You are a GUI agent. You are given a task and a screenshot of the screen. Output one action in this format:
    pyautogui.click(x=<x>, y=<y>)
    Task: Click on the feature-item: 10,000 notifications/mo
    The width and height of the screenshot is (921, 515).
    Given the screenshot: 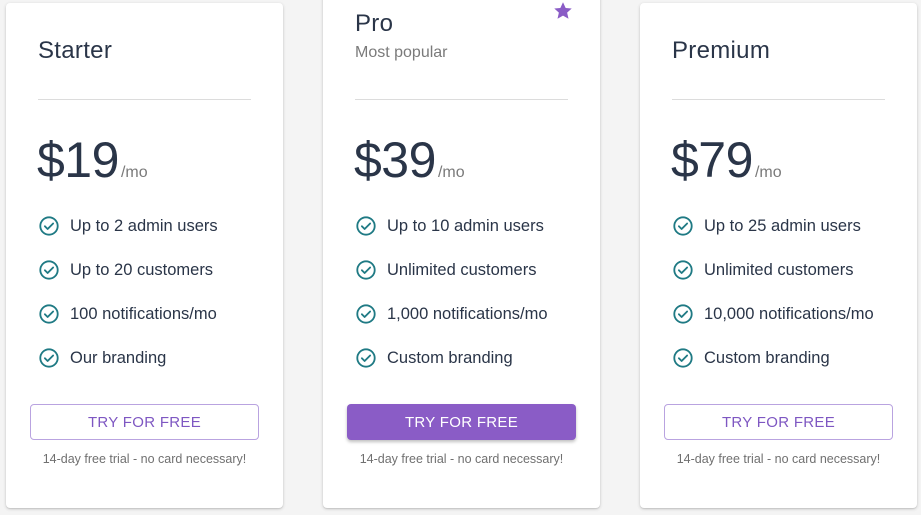 What is the action you would take?
    pyautogui.click(x=773, y=314)
    